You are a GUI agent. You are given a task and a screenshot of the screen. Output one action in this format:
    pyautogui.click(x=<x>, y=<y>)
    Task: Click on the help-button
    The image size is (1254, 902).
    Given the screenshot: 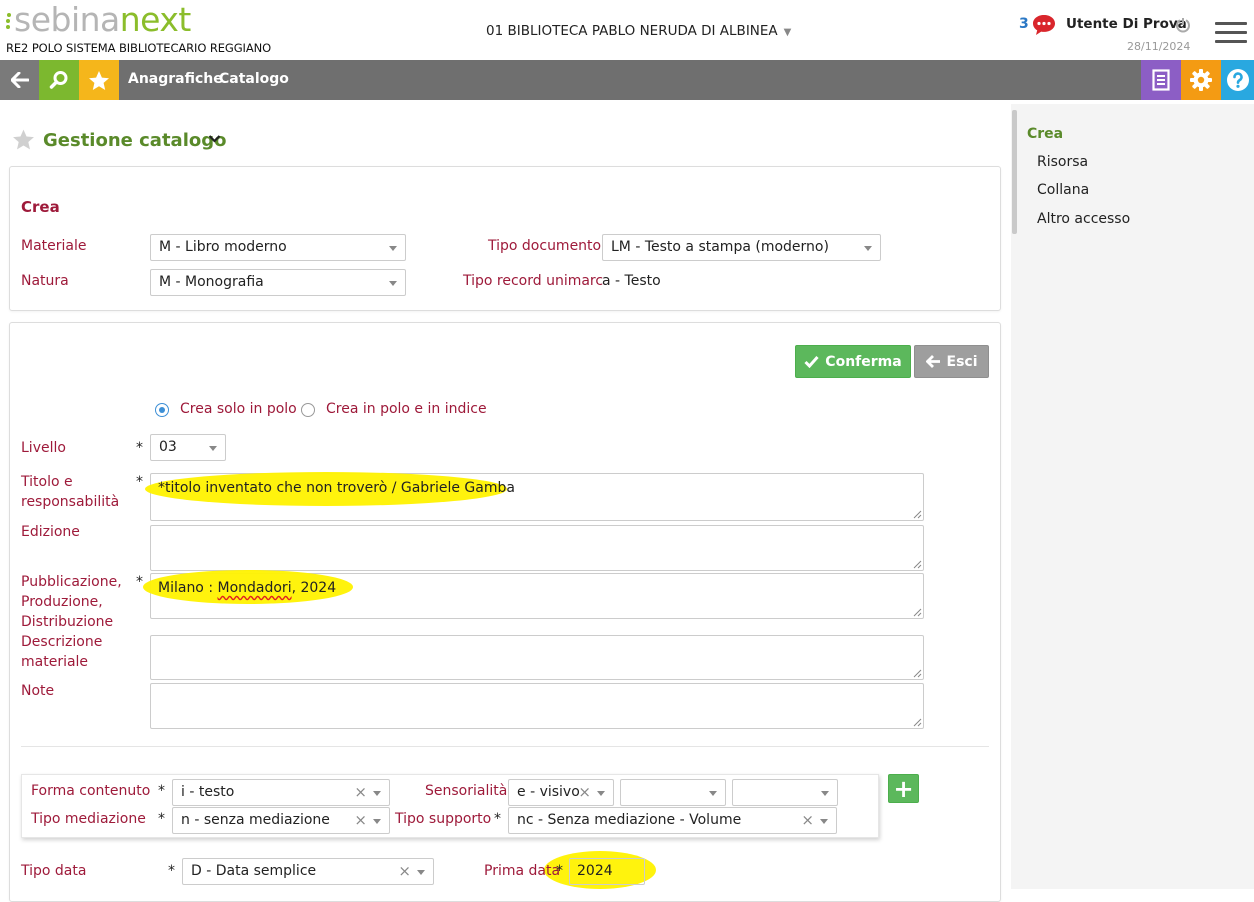 What is the action you would take?
    pyautogui.click(x=1237, y=80)
    